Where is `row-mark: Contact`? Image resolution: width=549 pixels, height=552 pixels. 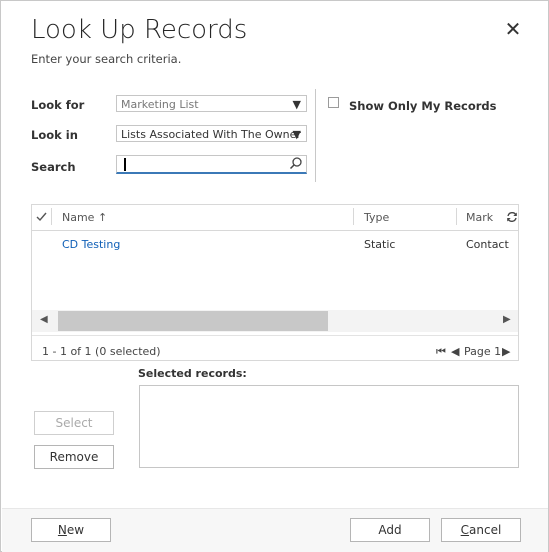 row-mark: Contact is located at coordinates (487, 244).